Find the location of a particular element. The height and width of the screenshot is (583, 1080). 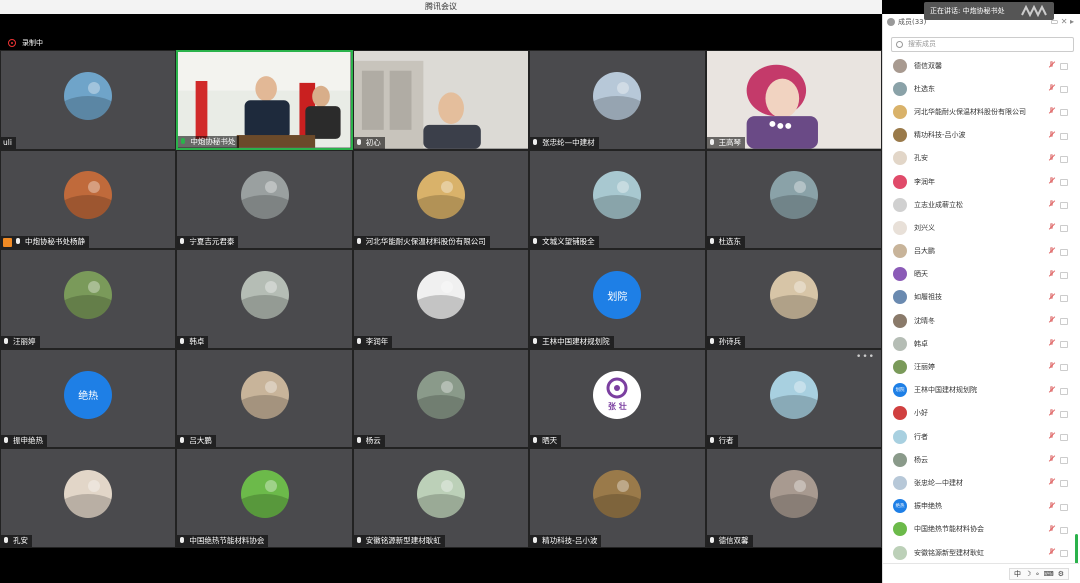

member-row: 立志业成蕲立松 is located at coordinates (981, 204).